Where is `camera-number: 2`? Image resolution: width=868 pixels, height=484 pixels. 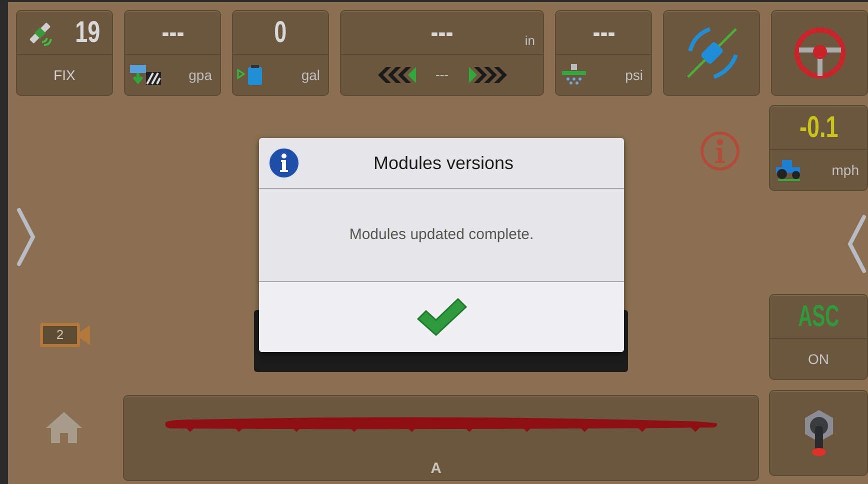
camera-number: 2 is located at coordinates (60, 335).